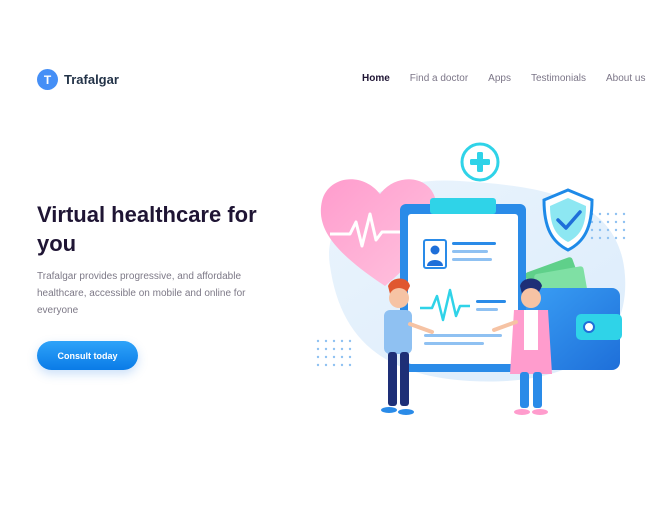  What do you see at coordinates (334, 353) in the screenshot?
I see `dot-pattern-left` at bounding box center [334, 353].